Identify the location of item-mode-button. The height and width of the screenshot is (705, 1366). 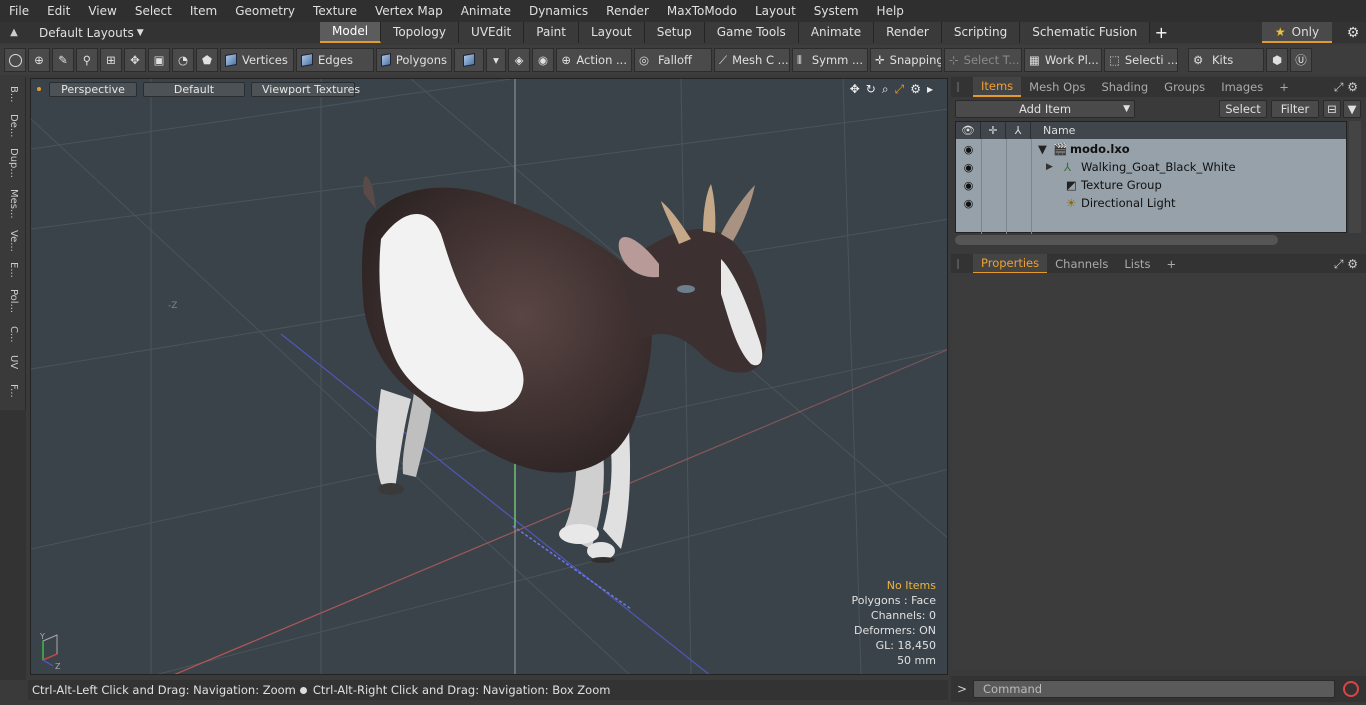
(469, 60).